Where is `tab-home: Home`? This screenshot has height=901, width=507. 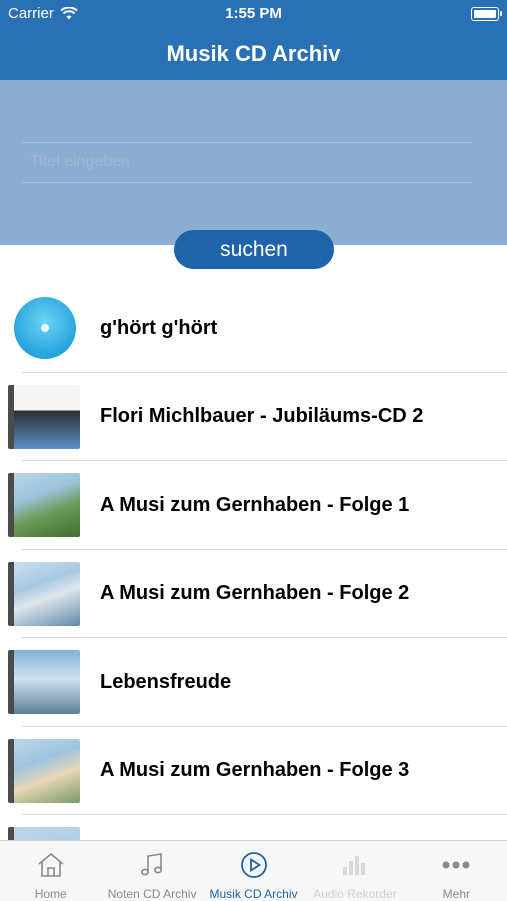 tab-home: Home is located at coordinates (50, 871).